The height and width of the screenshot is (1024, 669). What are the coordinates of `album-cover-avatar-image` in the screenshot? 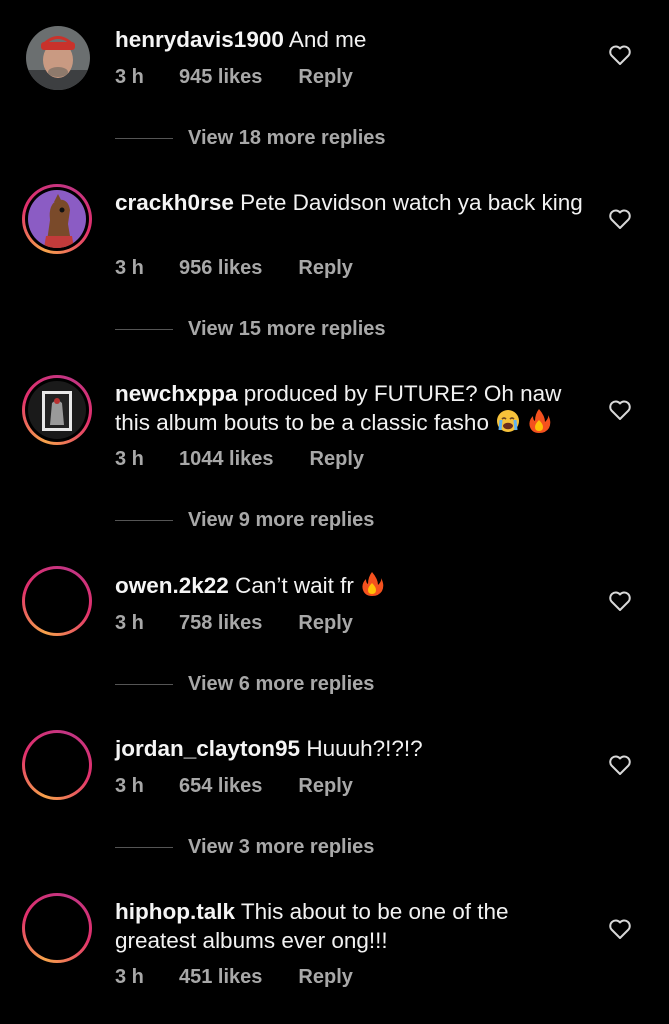 It's located at (57, 410).